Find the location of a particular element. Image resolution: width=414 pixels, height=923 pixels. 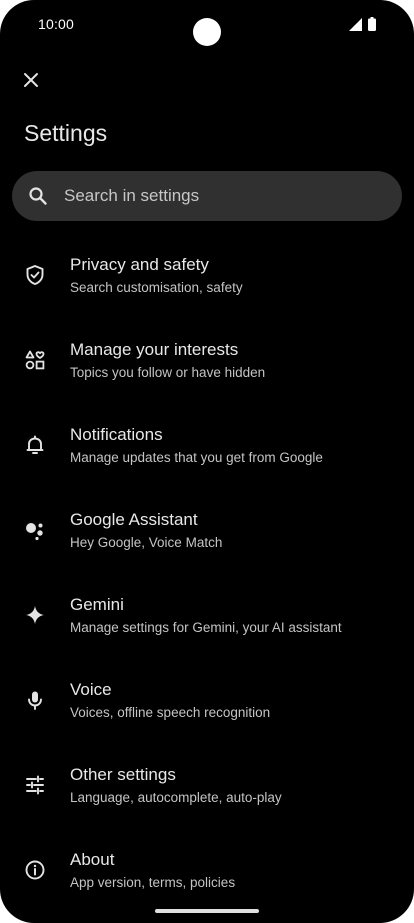

item-title: Manage your interests is located at coordinates (154, 349).